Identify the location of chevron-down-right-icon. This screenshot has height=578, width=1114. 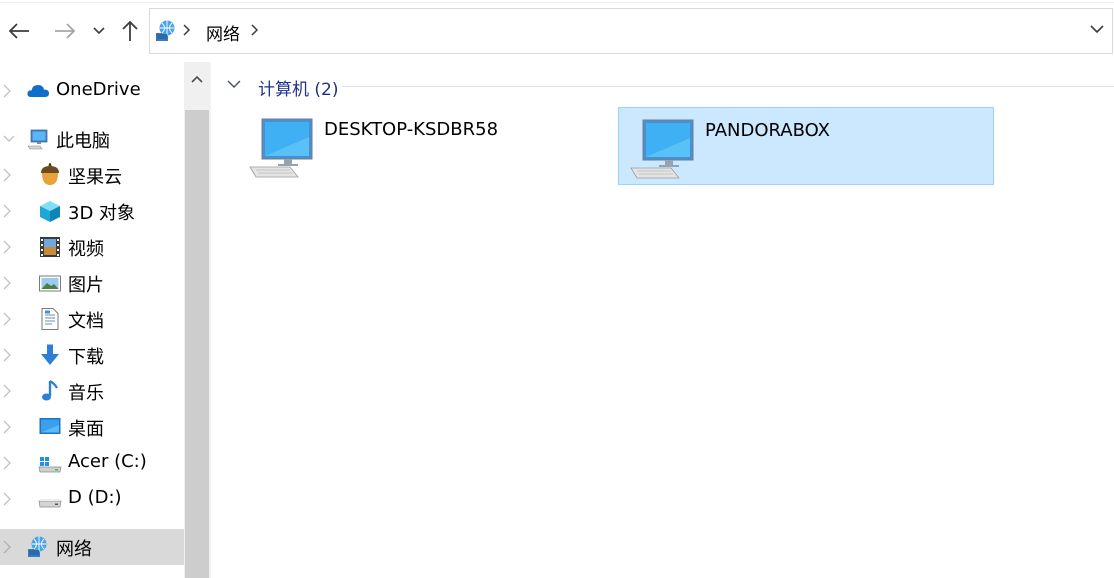
(9, 138).